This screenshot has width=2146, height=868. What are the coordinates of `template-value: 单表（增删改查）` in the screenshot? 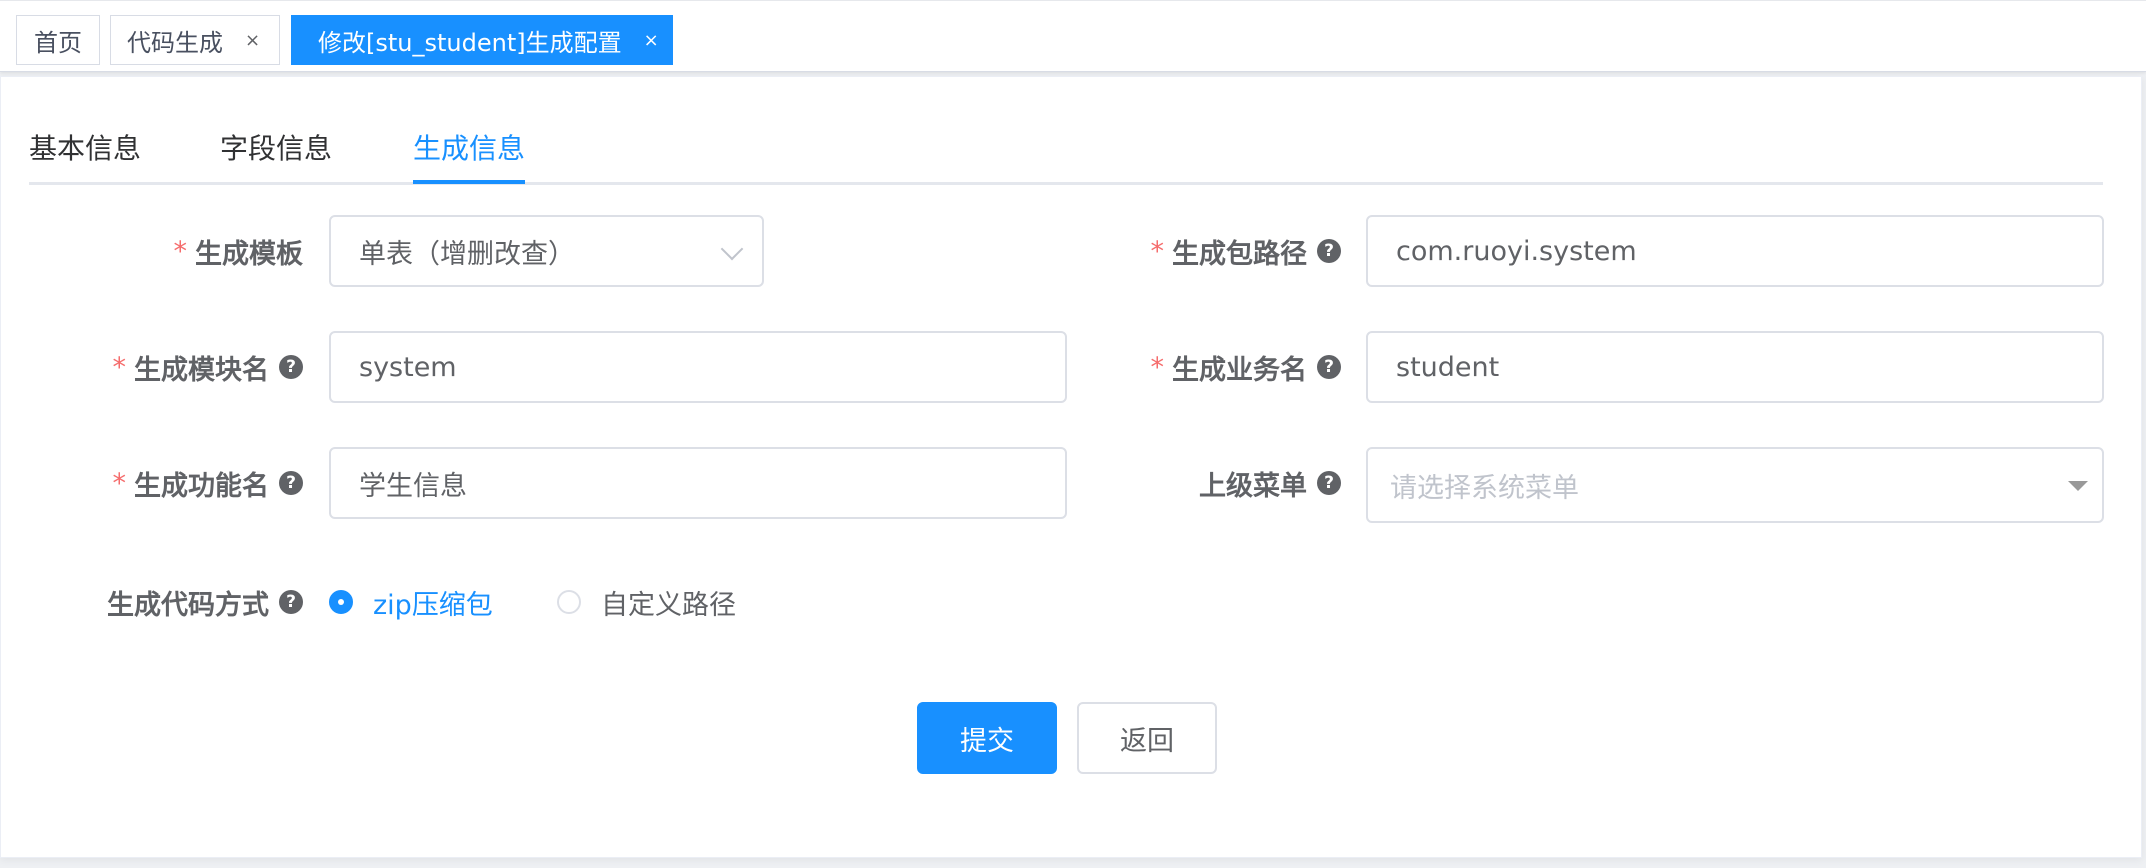 It's located at (467, 254).